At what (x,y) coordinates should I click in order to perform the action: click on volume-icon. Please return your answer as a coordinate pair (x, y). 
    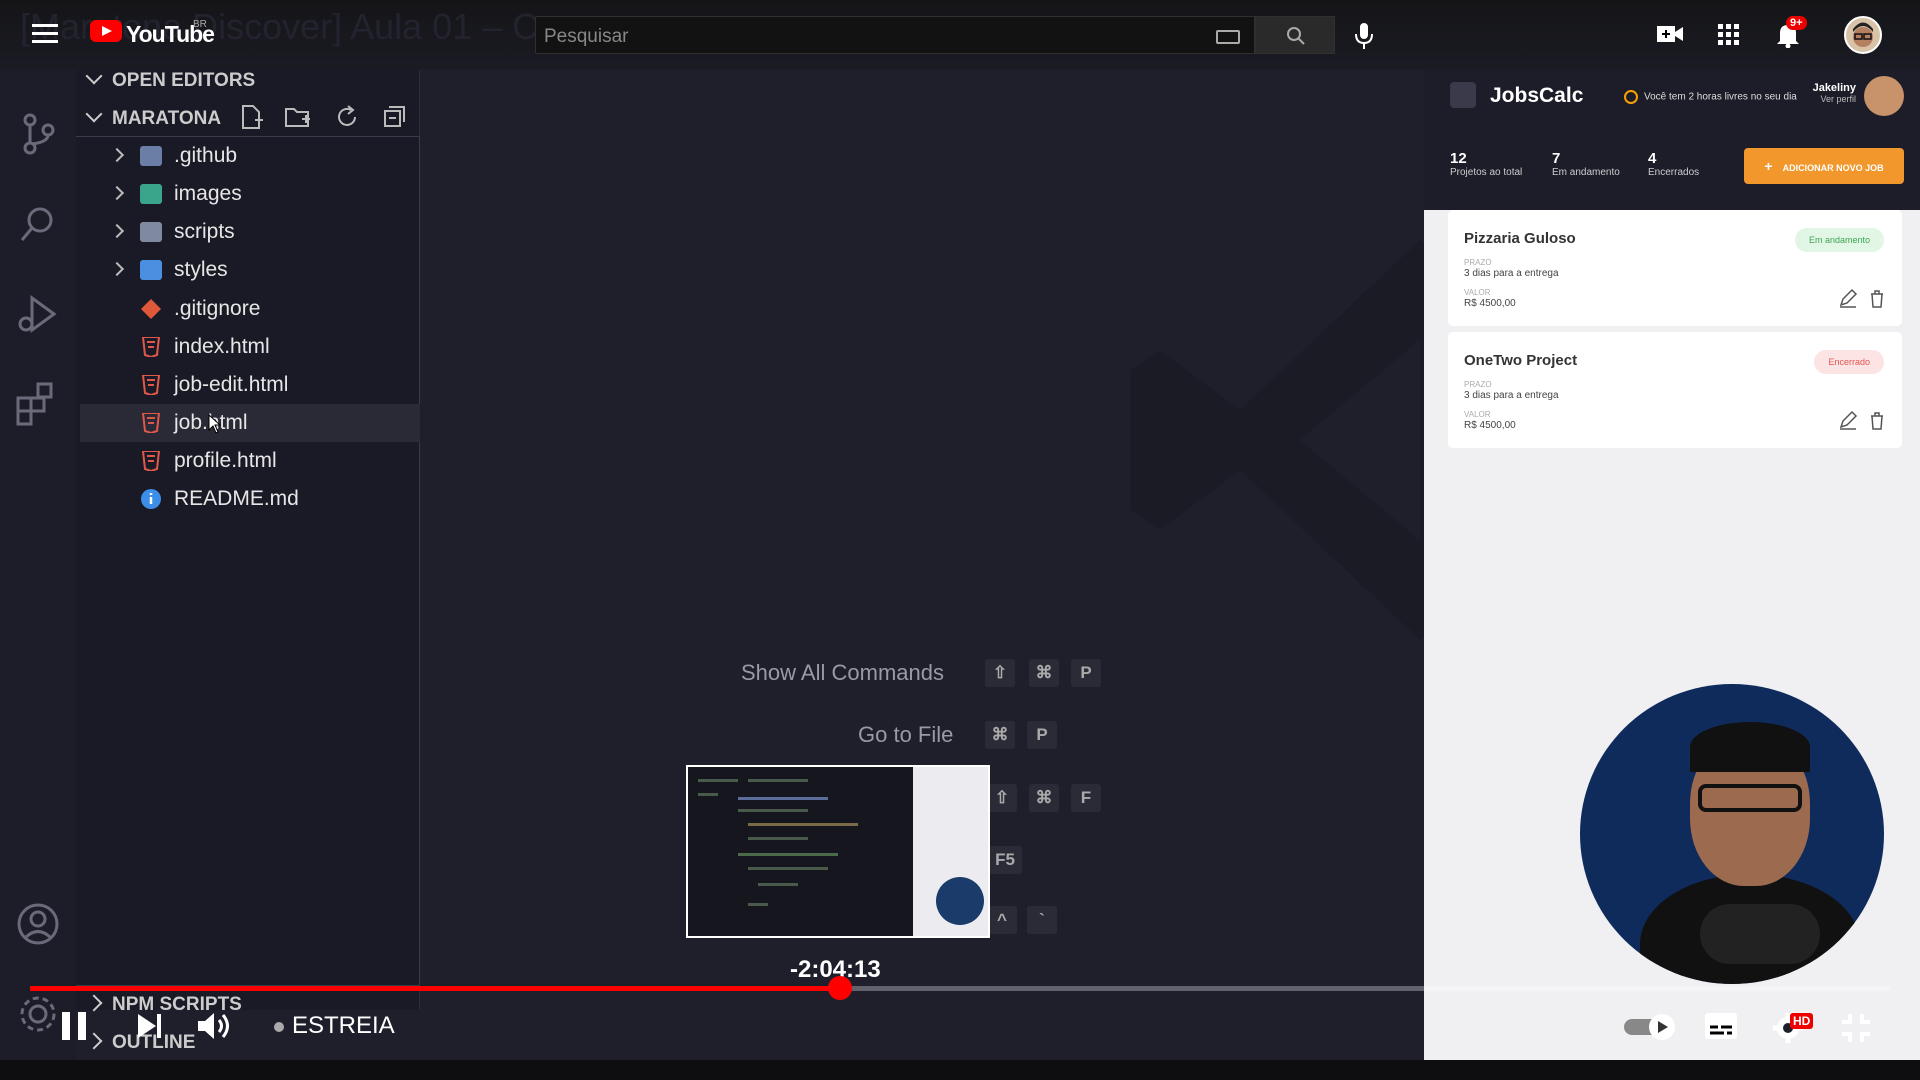
    Looking at the image, I should click on (215, 1026).